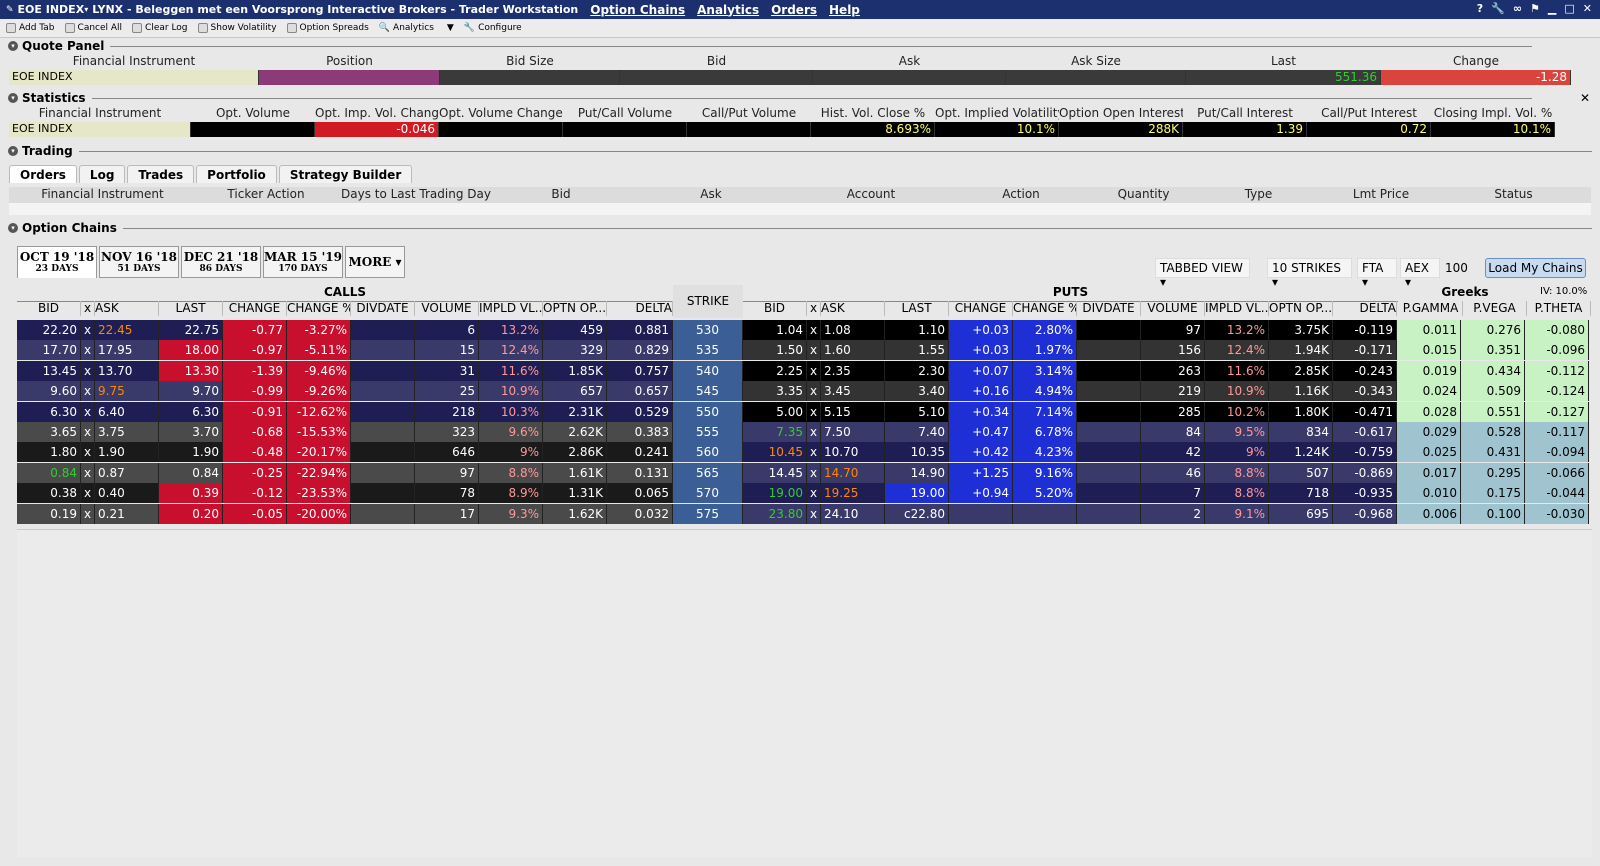  I want to click on call-cell: 6.30, so click(49, 411).